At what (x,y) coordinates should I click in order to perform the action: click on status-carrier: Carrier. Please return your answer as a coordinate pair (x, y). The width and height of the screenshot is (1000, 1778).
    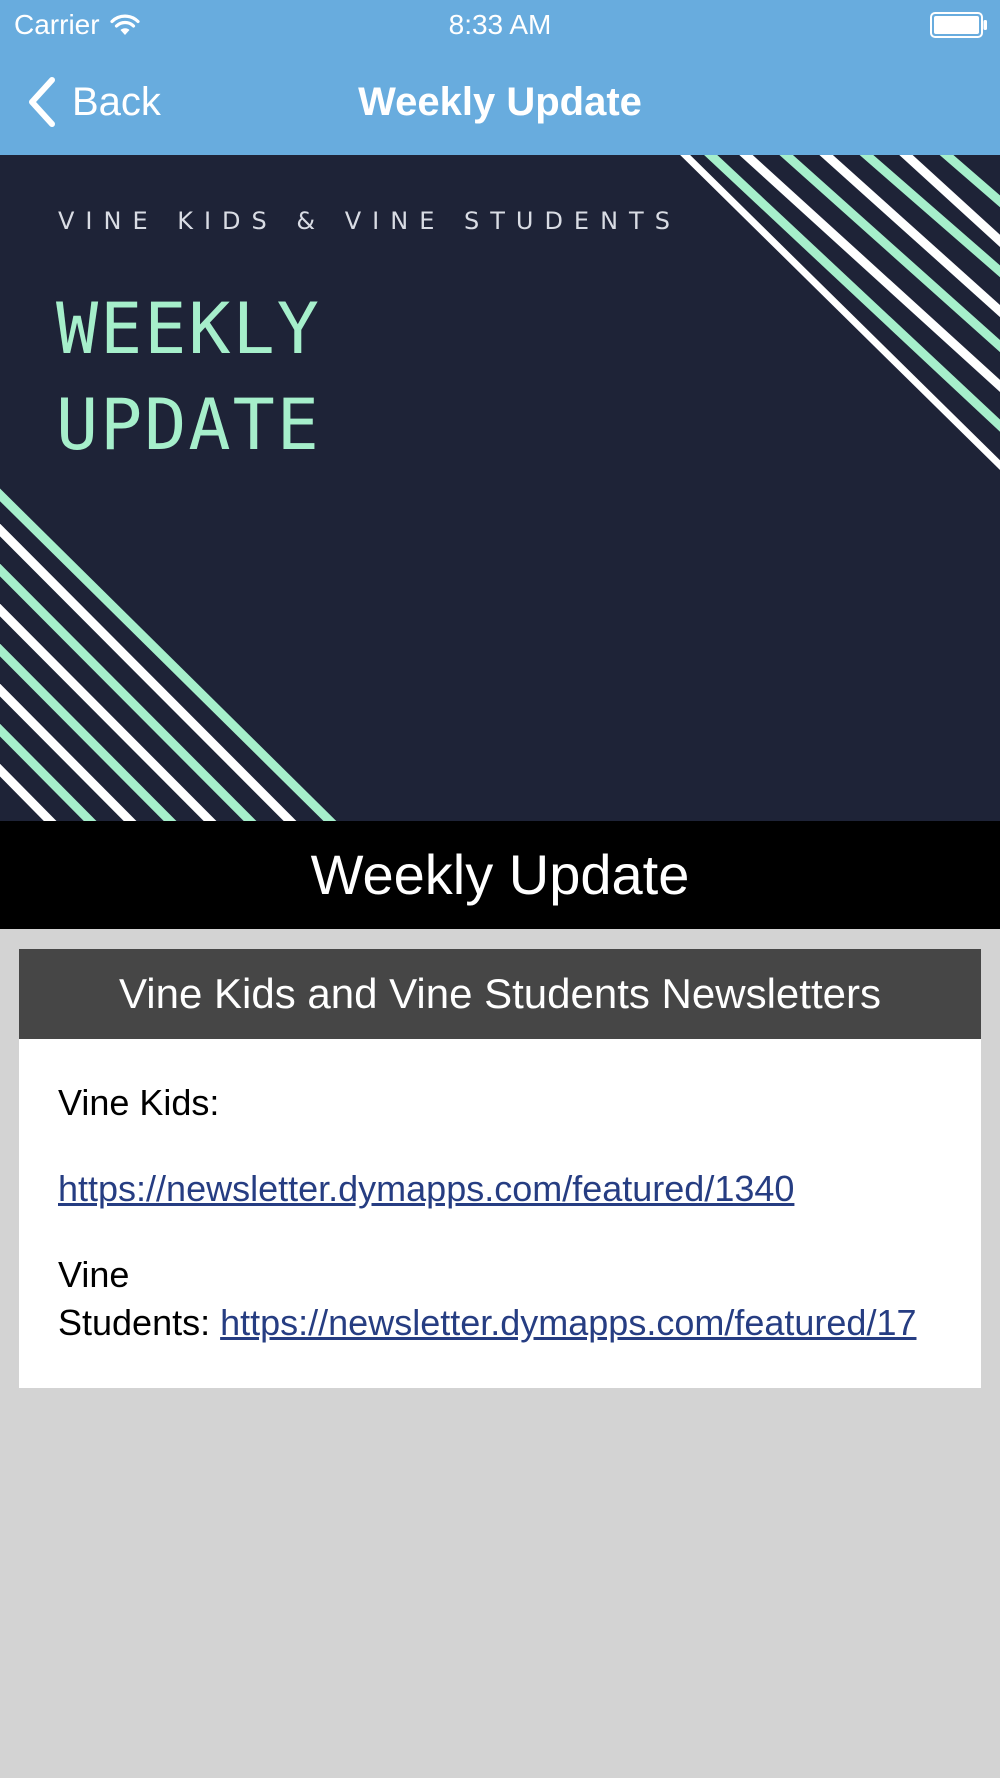
    Looking at the image, I should click on (77, 25).